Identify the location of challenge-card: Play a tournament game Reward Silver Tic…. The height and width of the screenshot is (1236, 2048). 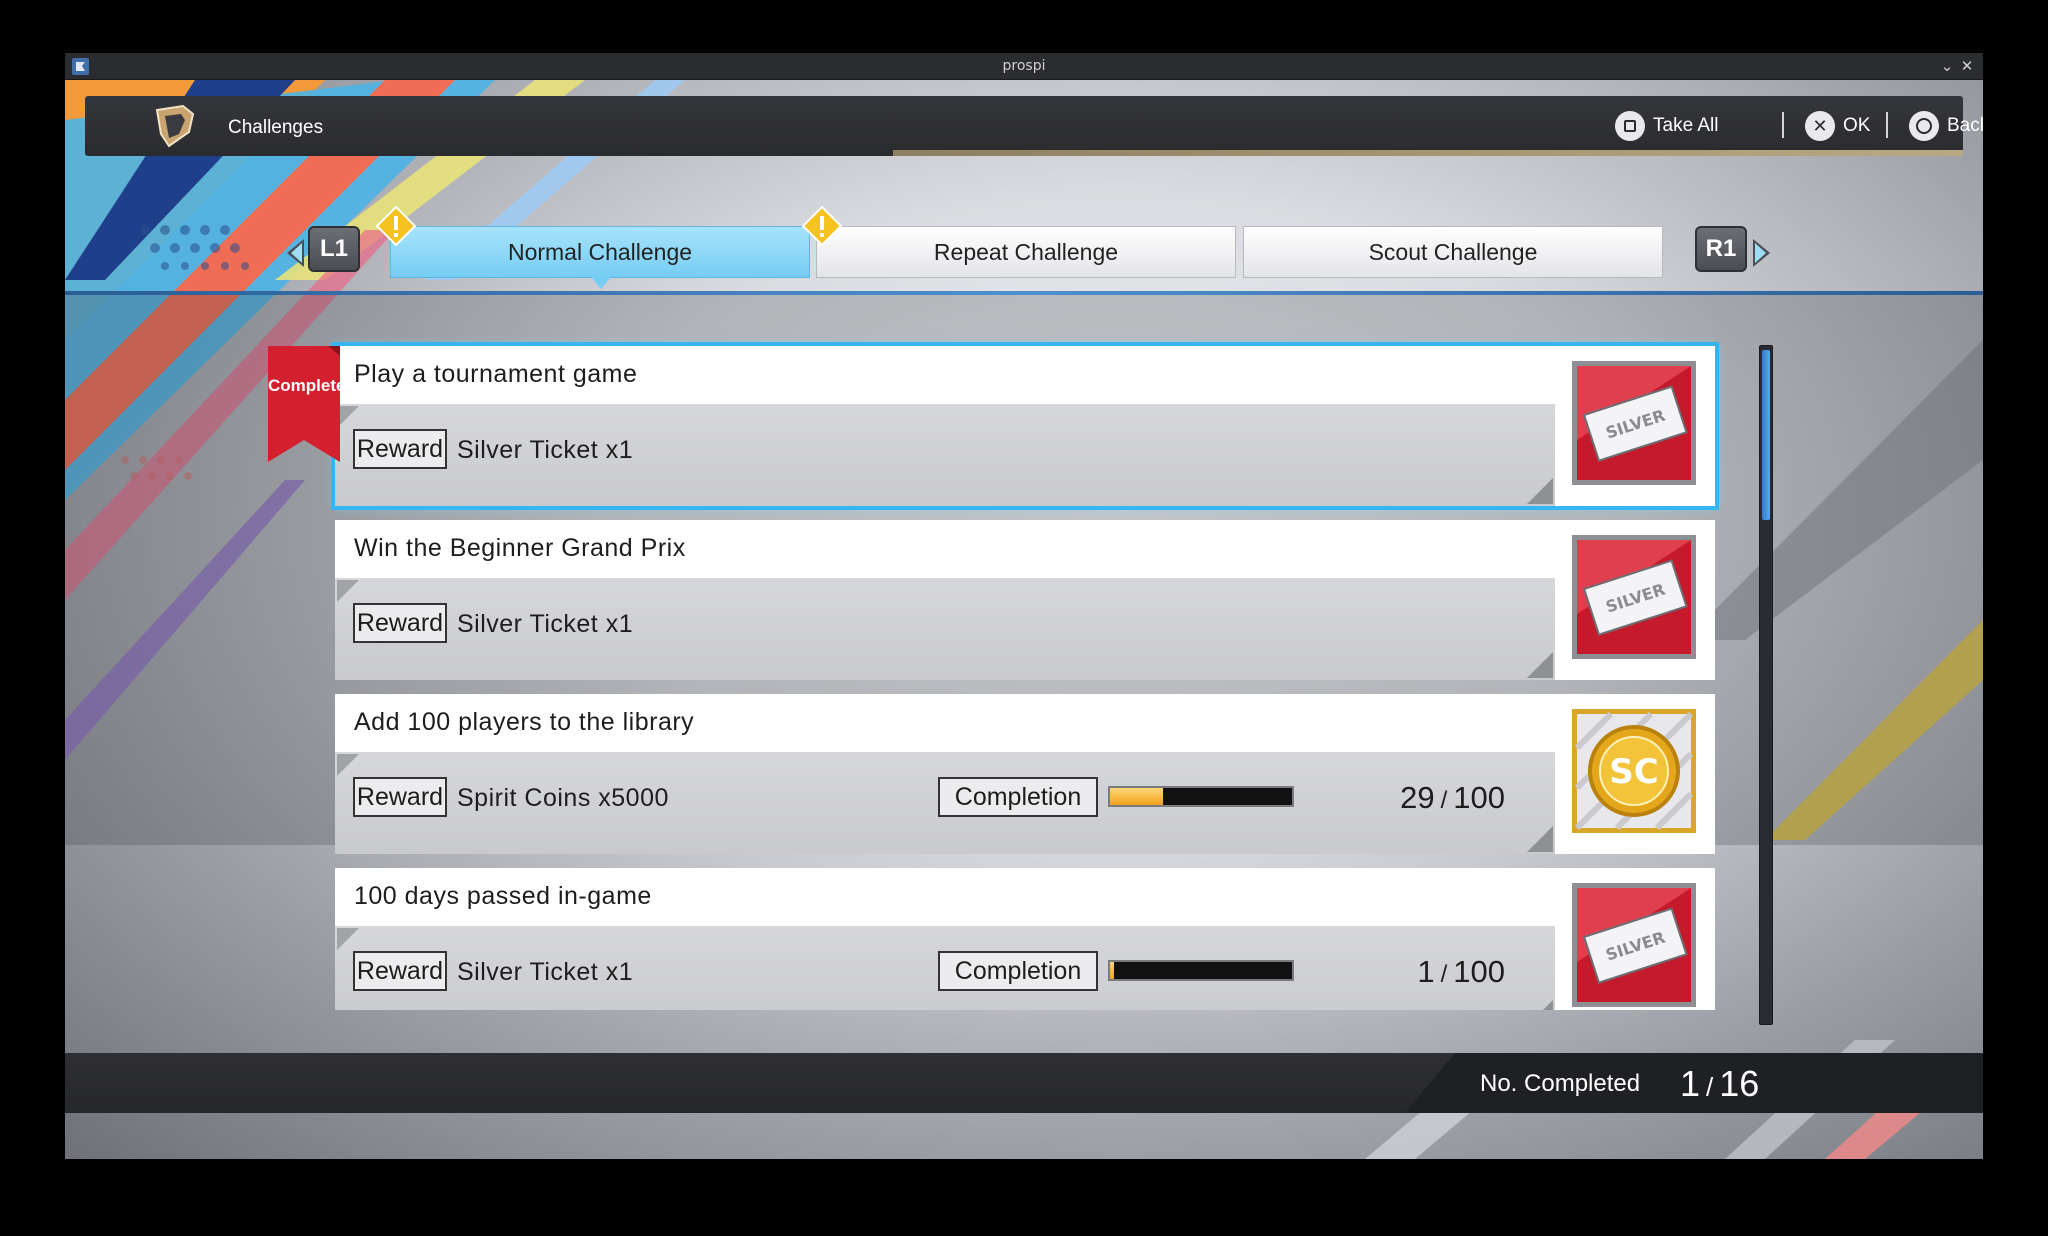
(1025, 426).